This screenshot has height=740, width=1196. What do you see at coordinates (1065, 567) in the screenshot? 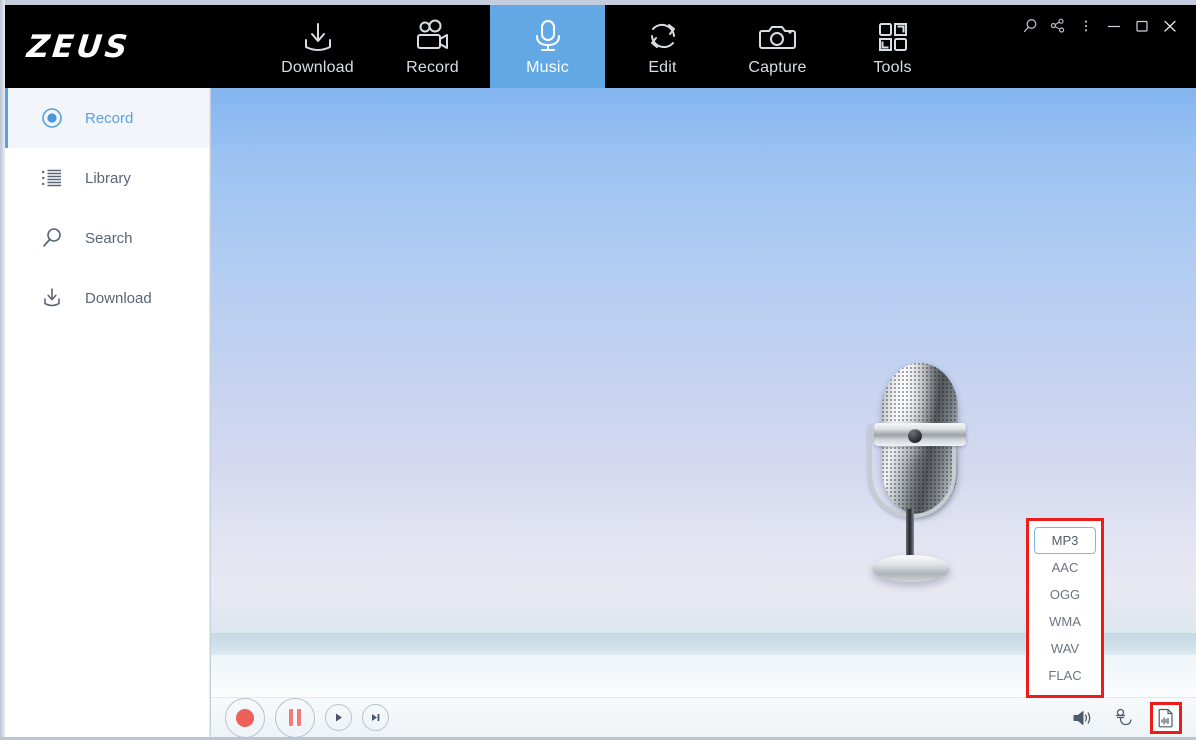
I see `format-option-aac: AAC` at bounding box center [1065, 567].